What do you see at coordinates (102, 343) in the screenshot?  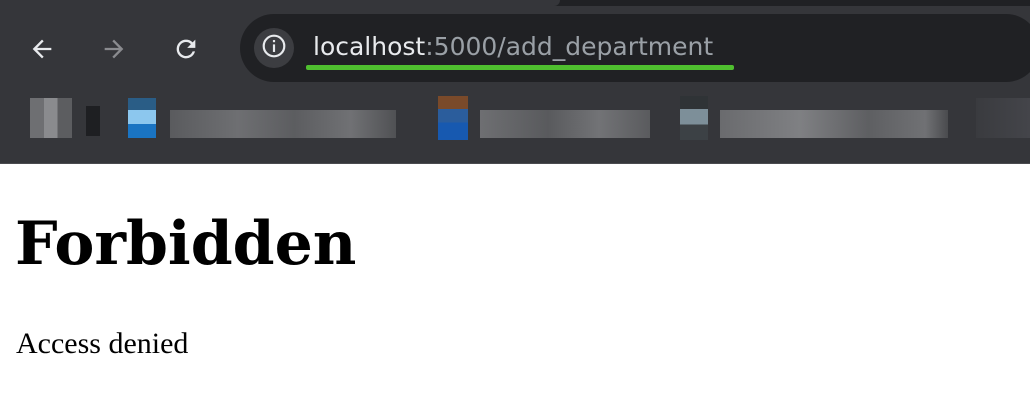 I see `error-message: Access denied` at bounding box center [102, 343].